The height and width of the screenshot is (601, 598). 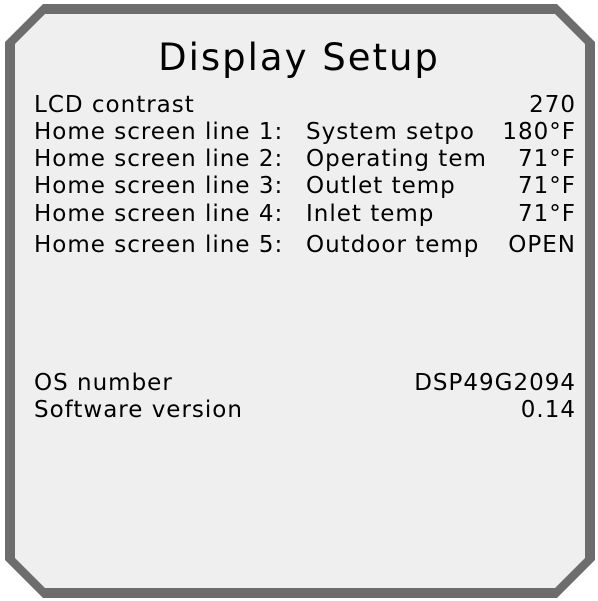 I want to click on setting-row-home-line-2: Home screen line 2: Operating tem 71°F, so click(x=305, y=159).